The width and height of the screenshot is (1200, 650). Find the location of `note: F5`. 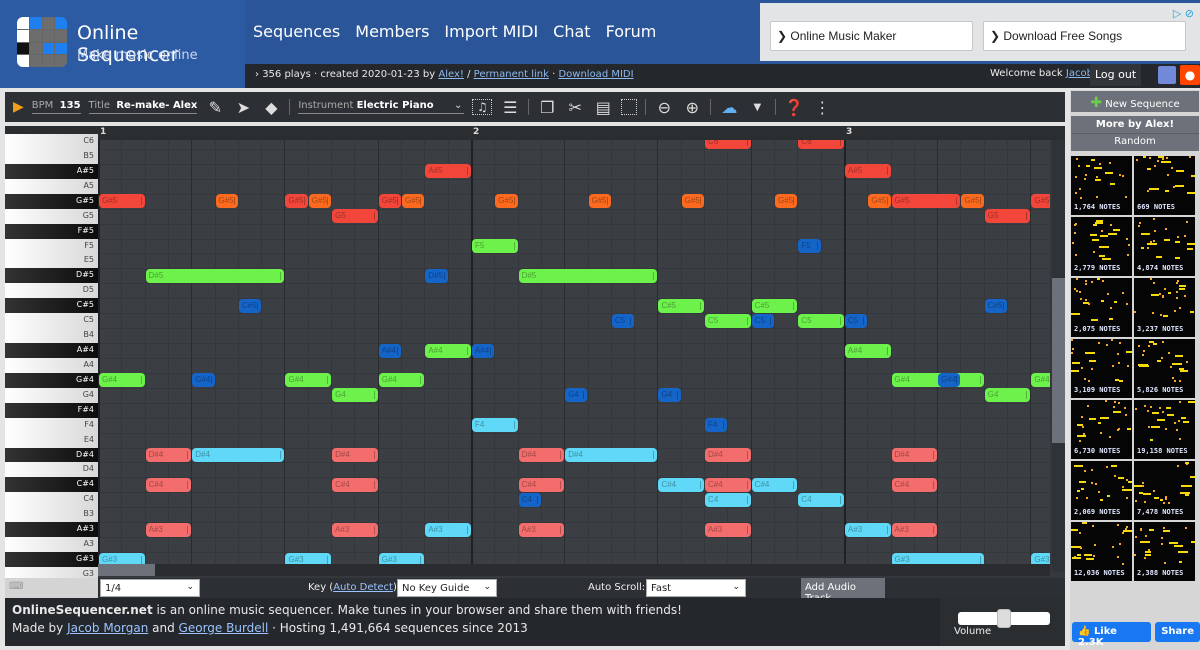

note: F5 is located at coordinates (494, 246).